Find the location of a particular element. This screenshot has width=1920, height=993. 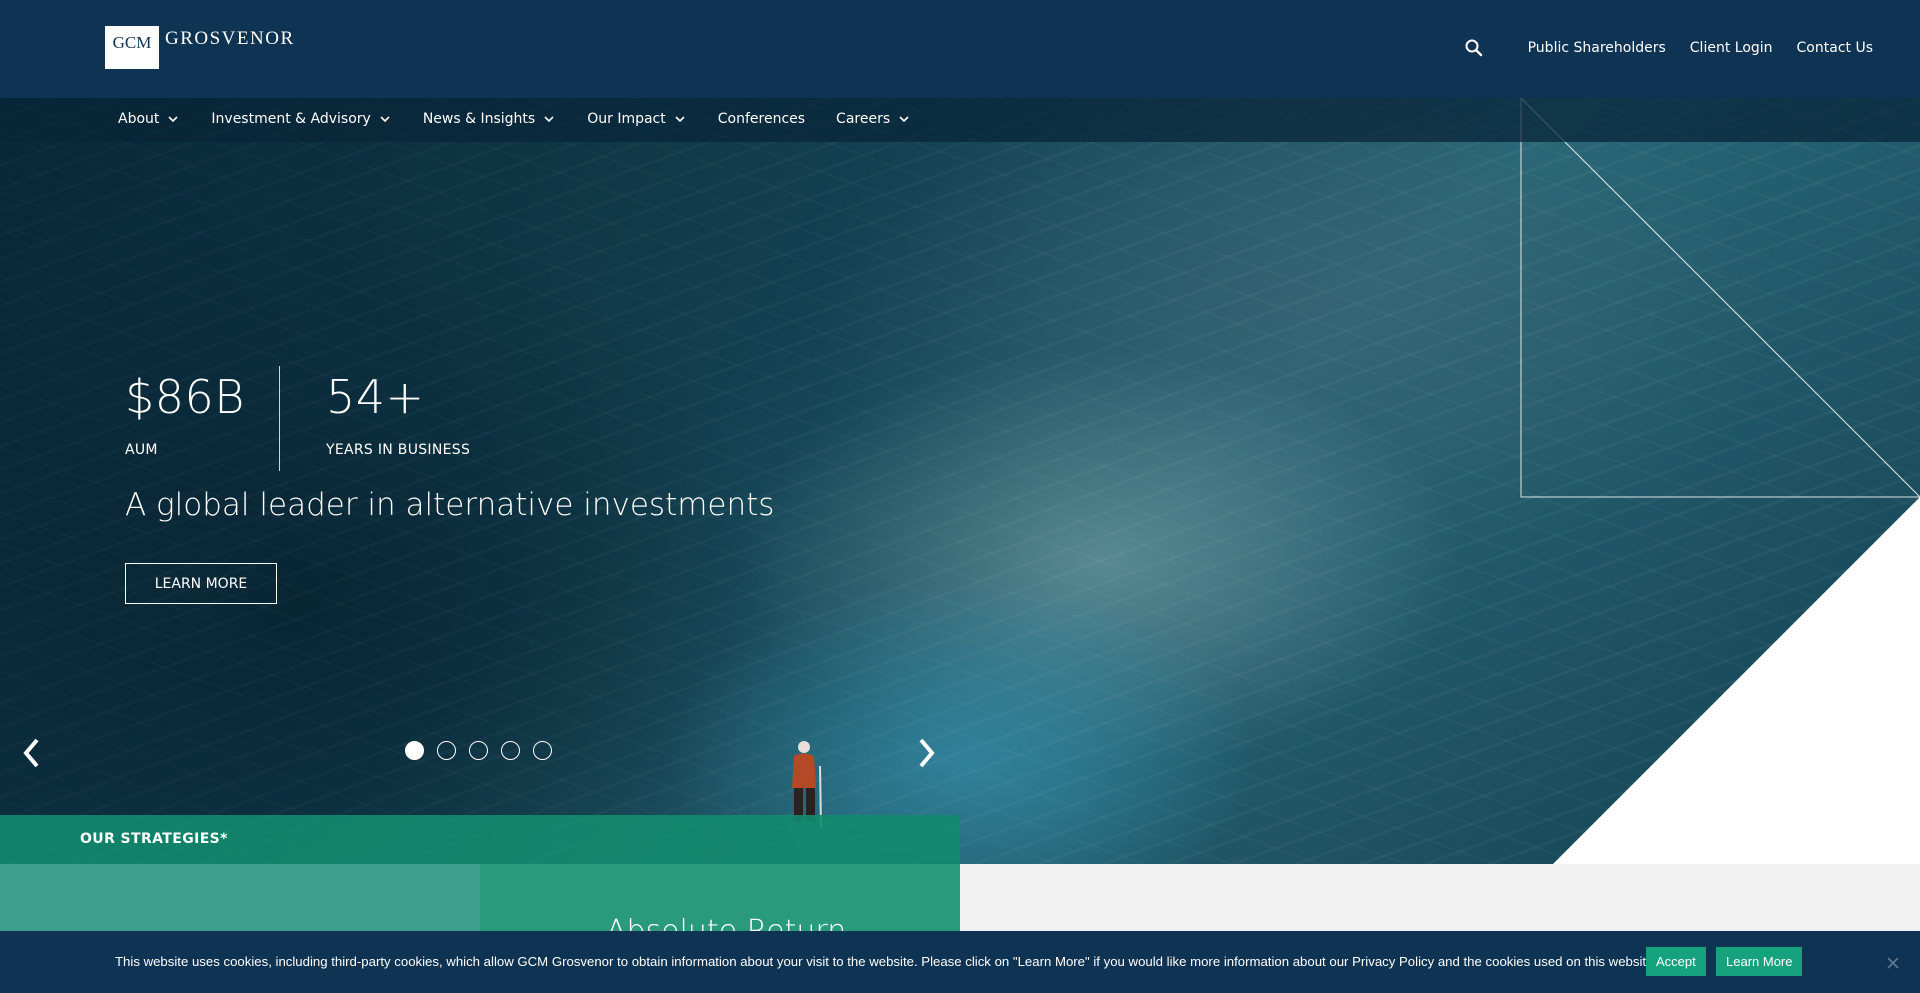

nav-item-news-insights: News & Insights is located at coordinates (489, 119).